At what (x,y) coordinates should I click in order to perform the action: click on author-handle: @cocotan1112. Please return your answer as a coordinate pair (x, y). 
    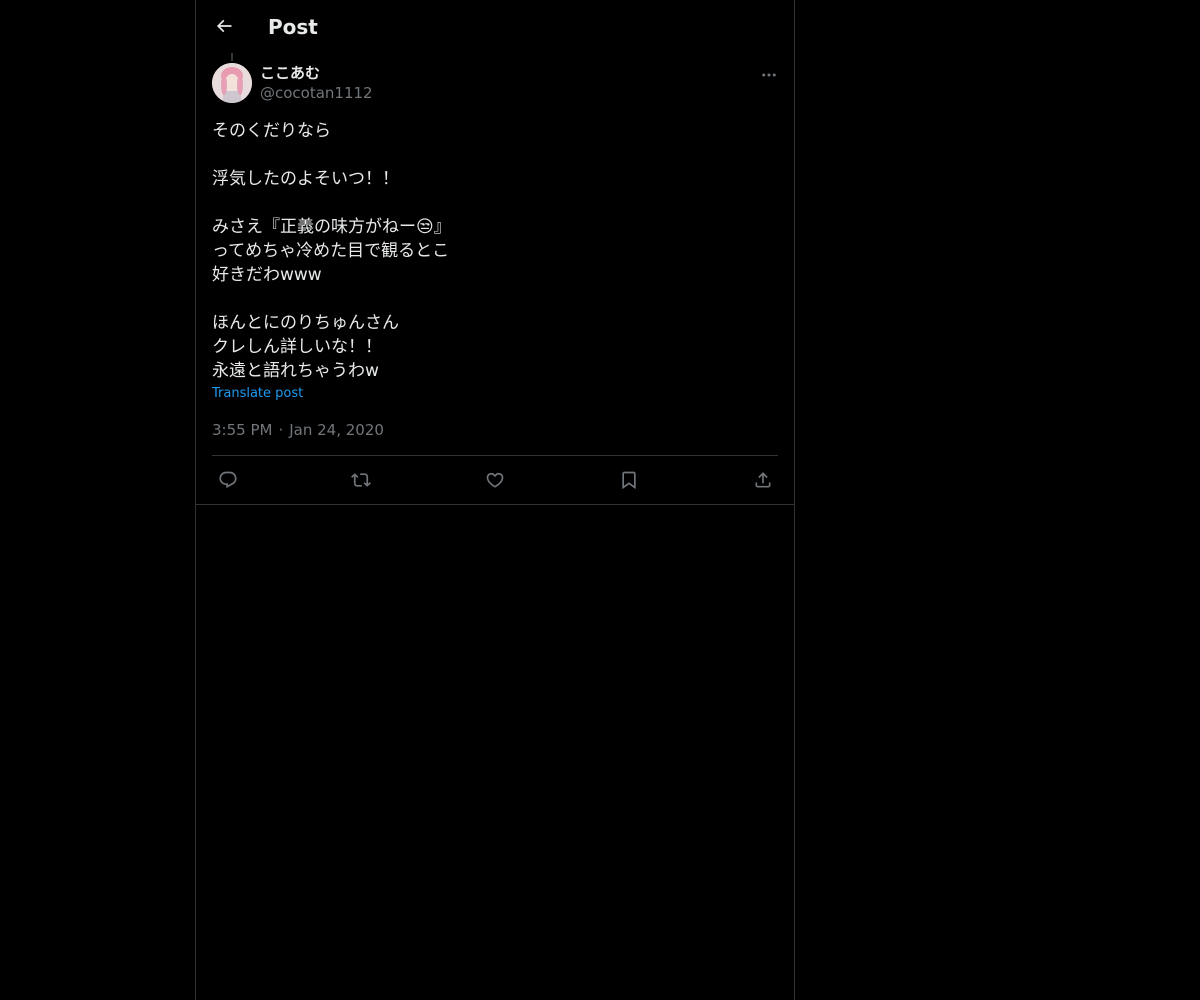
    Looking at the image, I should click on (316, 93).